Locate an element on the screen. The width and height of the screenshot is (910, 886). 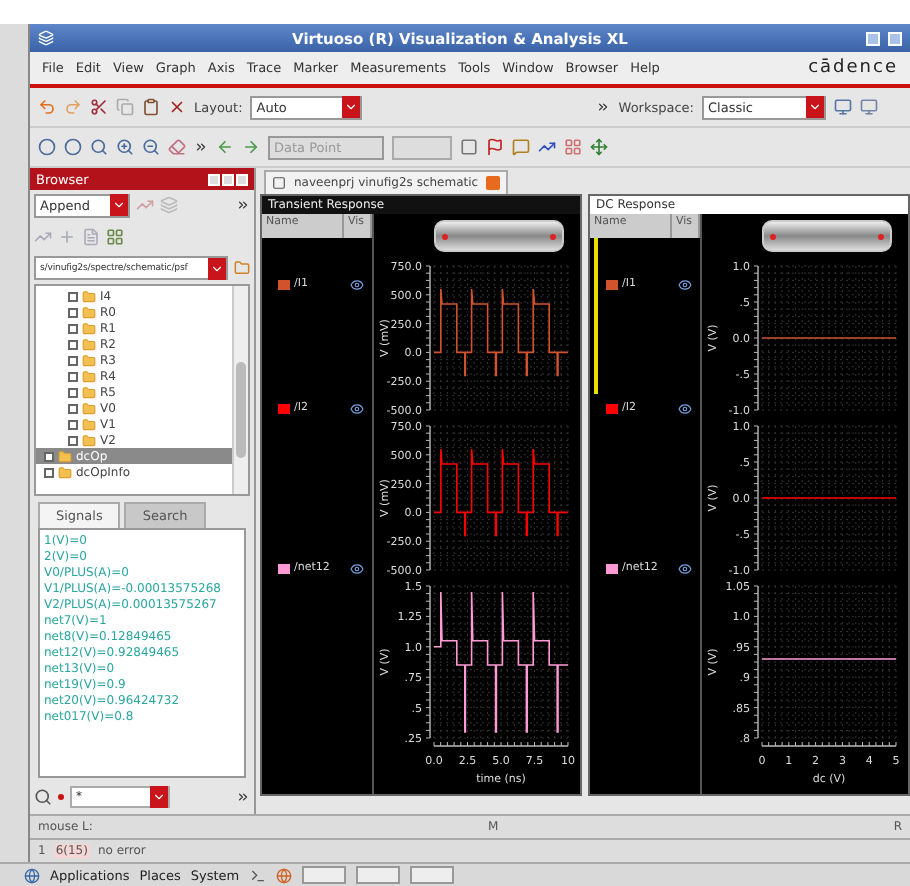
arrow-right-icon is located at coordinates (251, 147).